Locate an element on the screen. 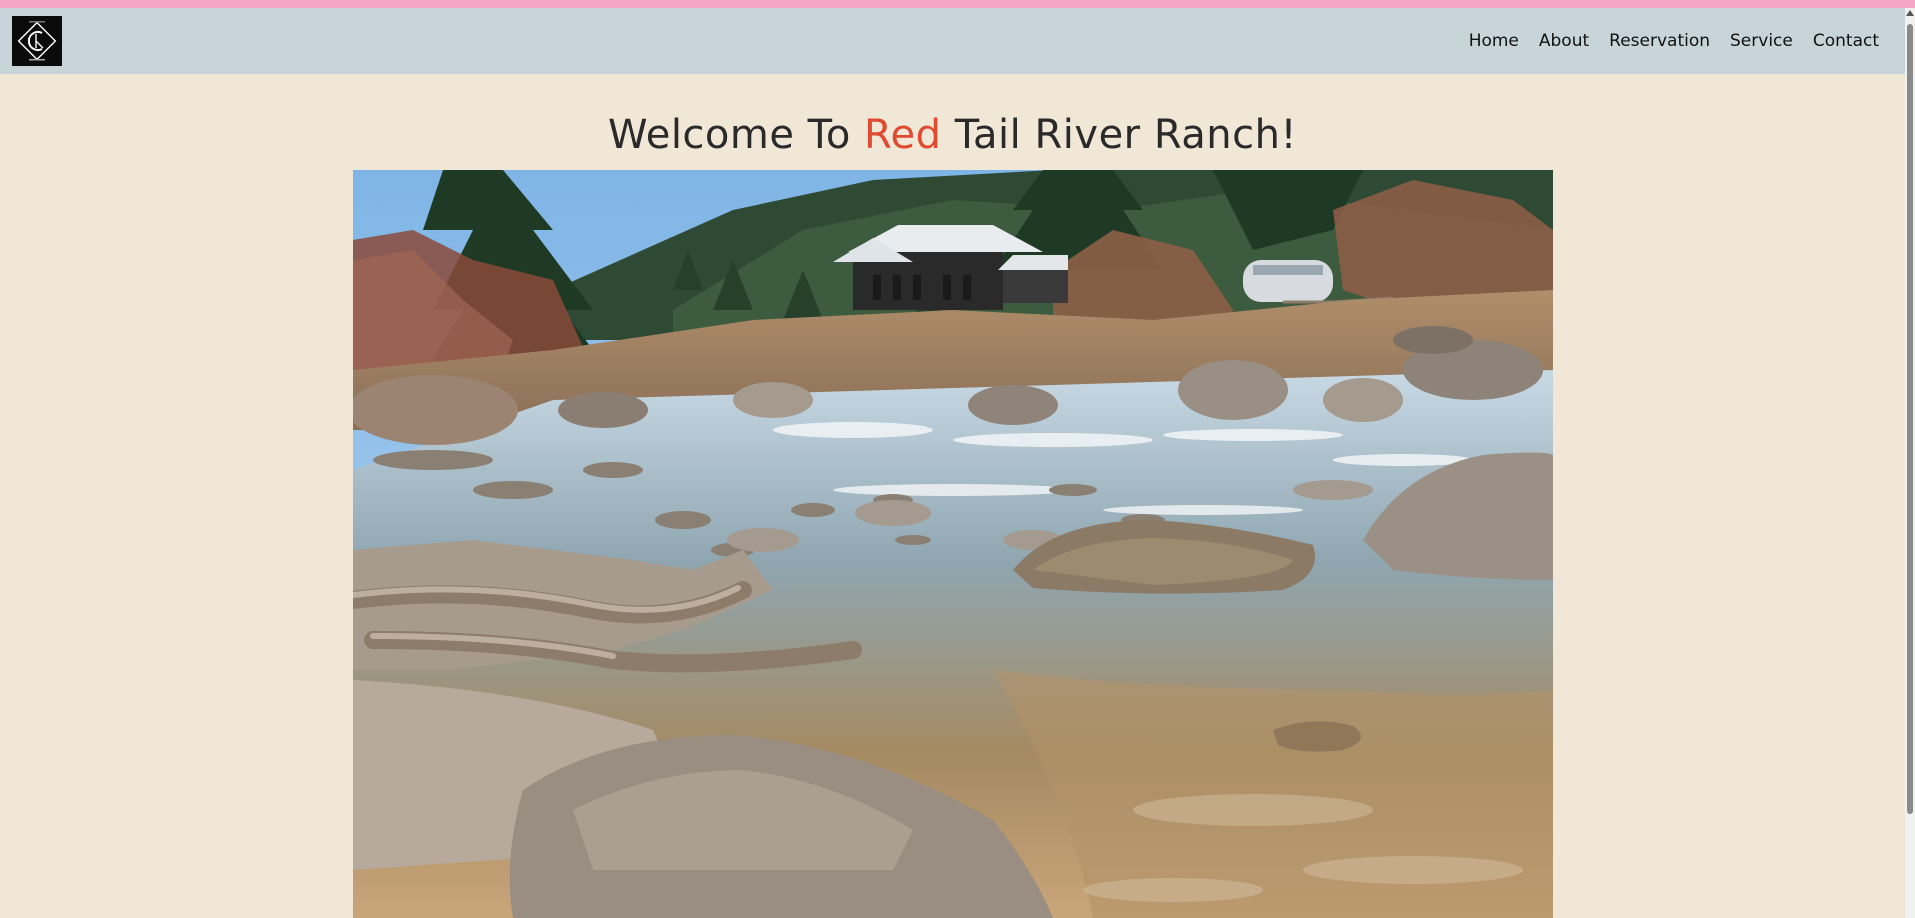 The image size is (1915, 918). scroll-thumb is located at coordinates (1910, 419).